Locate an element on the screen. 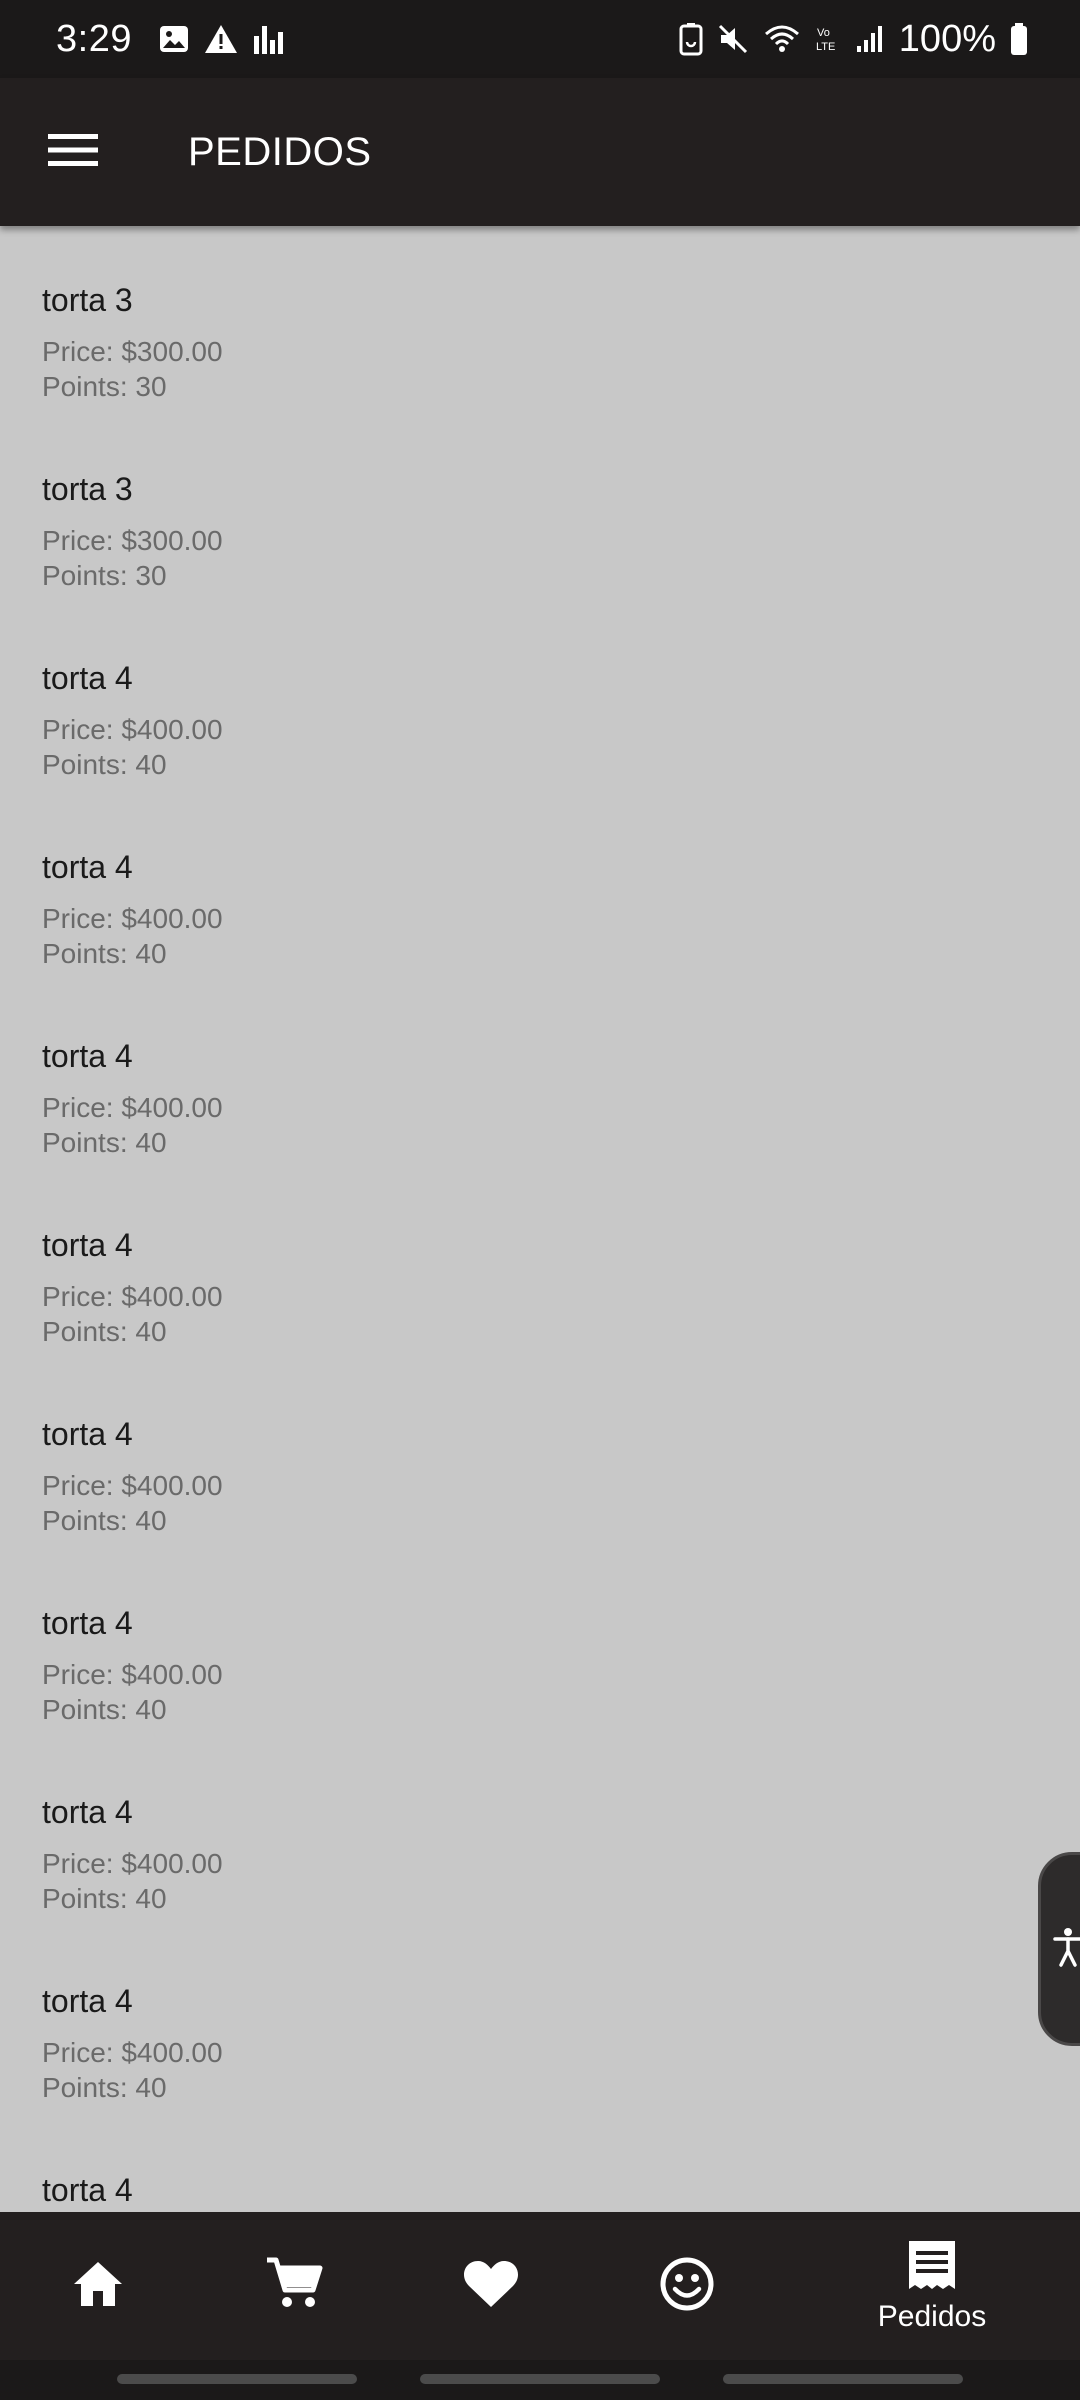 The height and width of the screenshot is (2400, 1080). battery-saver-icon is located at coordinates (691, 39).